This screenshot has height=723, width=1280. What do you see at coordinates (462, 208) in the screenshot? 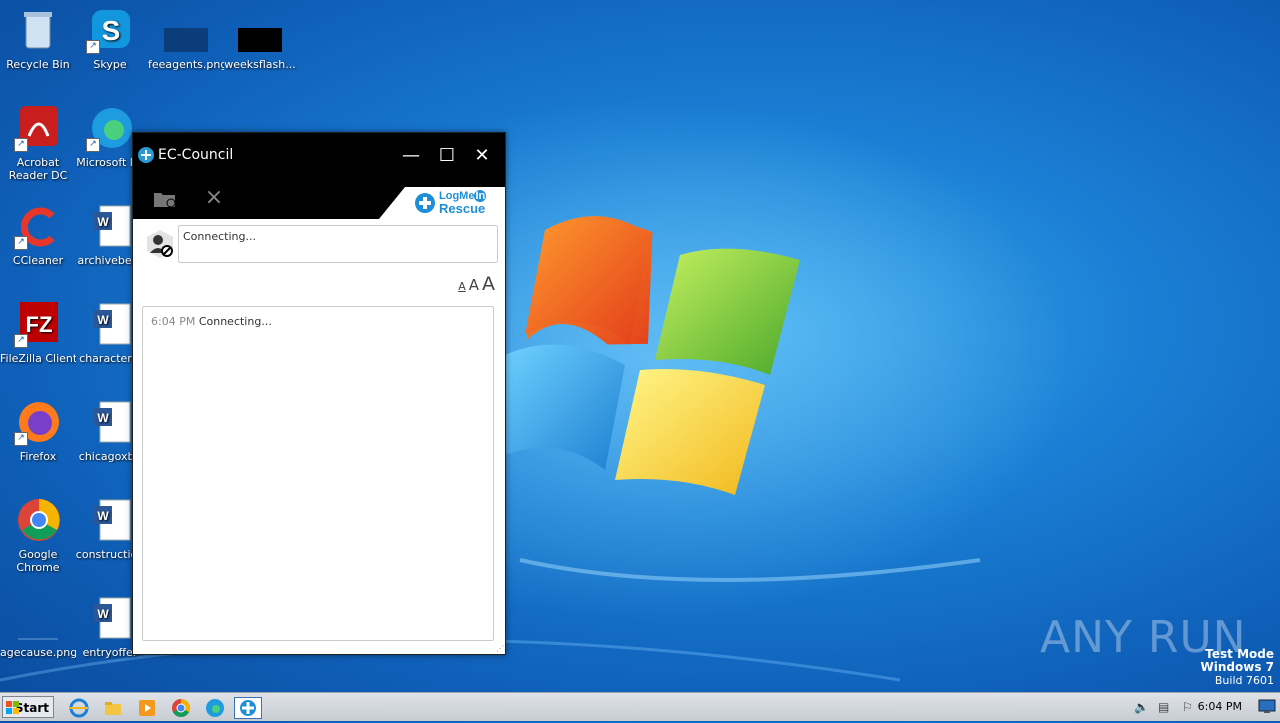
I see `brand-product: Rescue` at bounding box center [462, 208].